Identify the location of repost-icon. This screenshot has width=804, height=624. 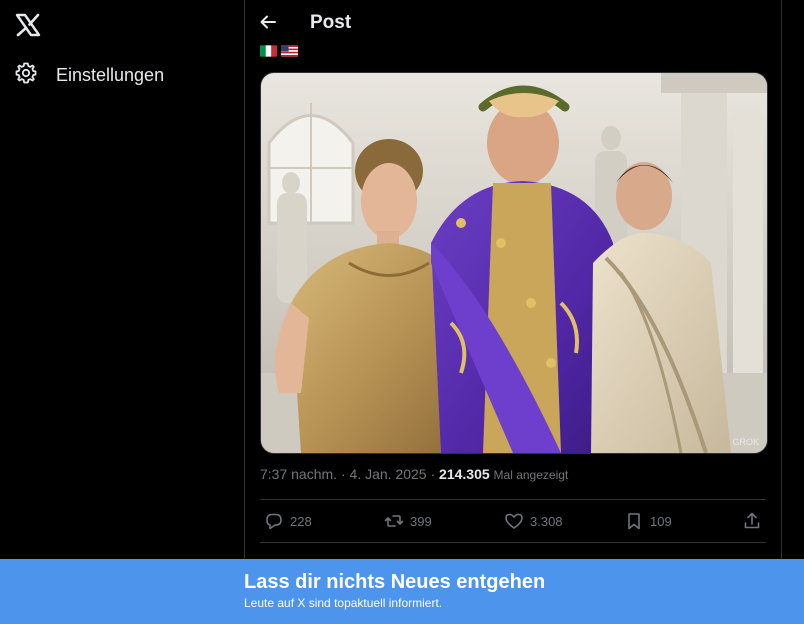
(394, 521).